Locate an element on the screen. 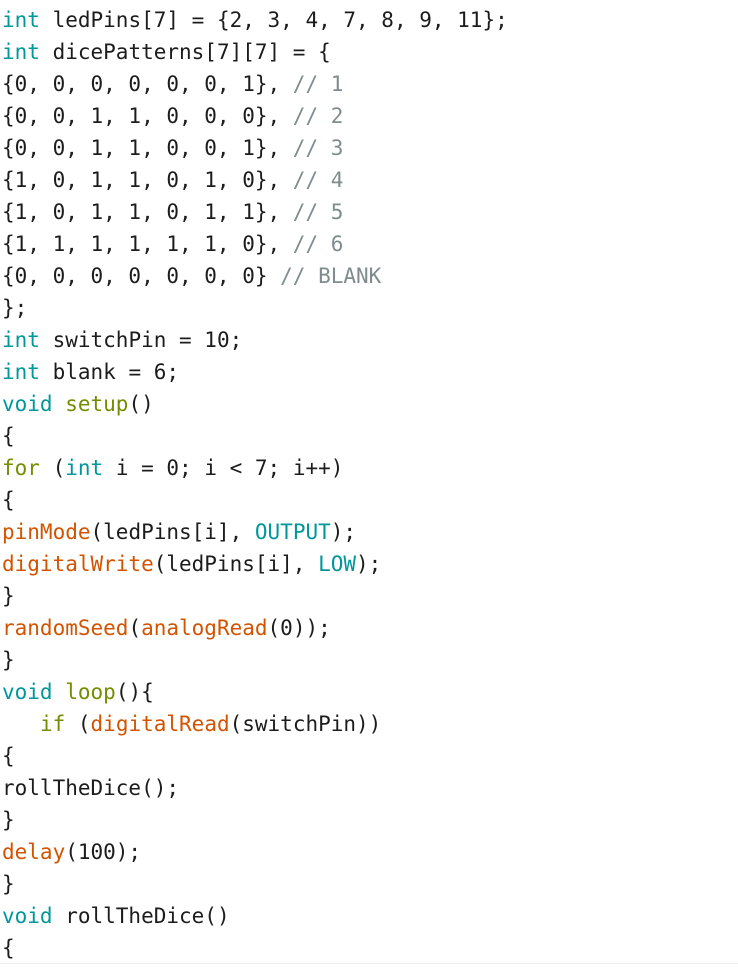  code-token-plain: i = 0; i < 7; i++) is located at coordinates (223, 468).